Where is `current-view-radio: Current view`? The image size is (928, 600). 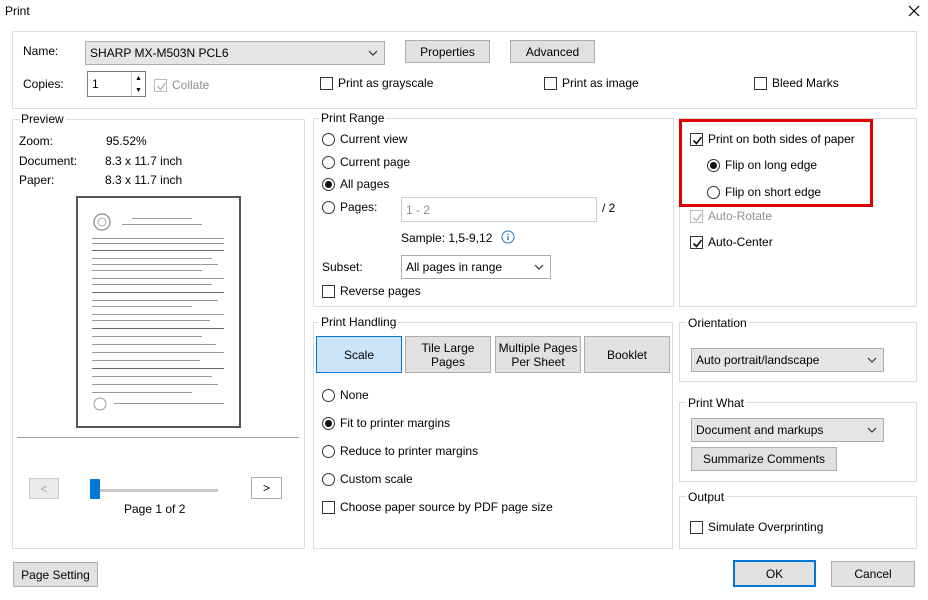 current-view-radio: Current view is located at coordinates (364, 139).